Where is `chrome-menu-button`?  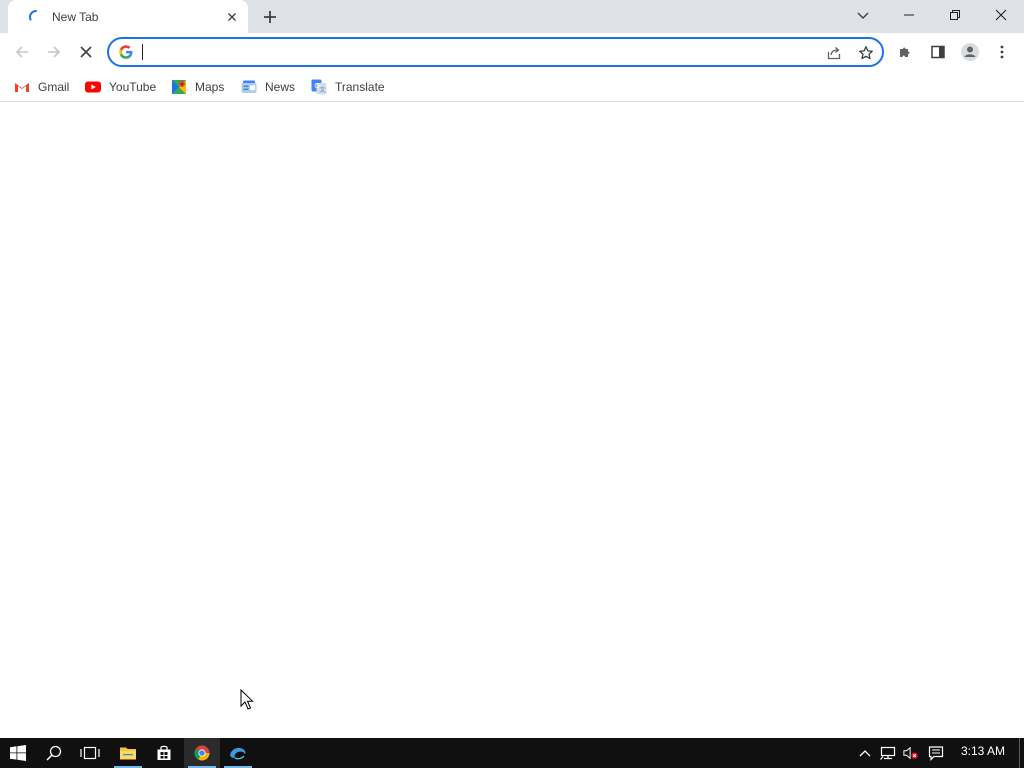 chrome-menu-button is located at coordinates (1002, 52).